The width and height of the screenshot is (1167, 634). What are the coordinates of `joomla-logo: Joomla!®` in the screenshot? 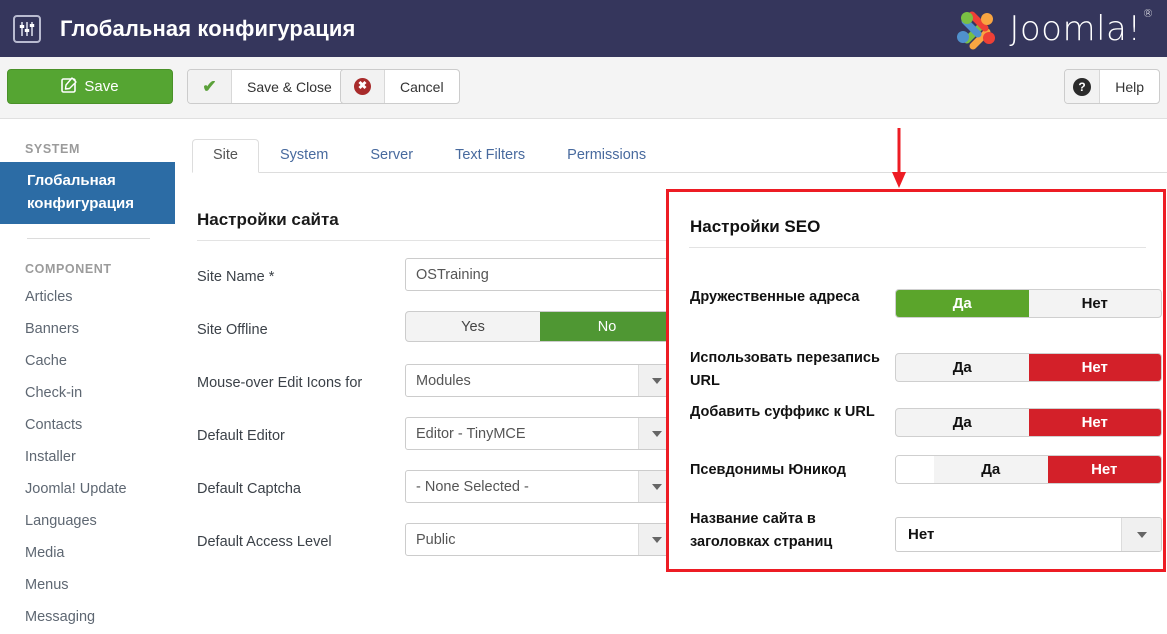 It's located at (1052, 28).